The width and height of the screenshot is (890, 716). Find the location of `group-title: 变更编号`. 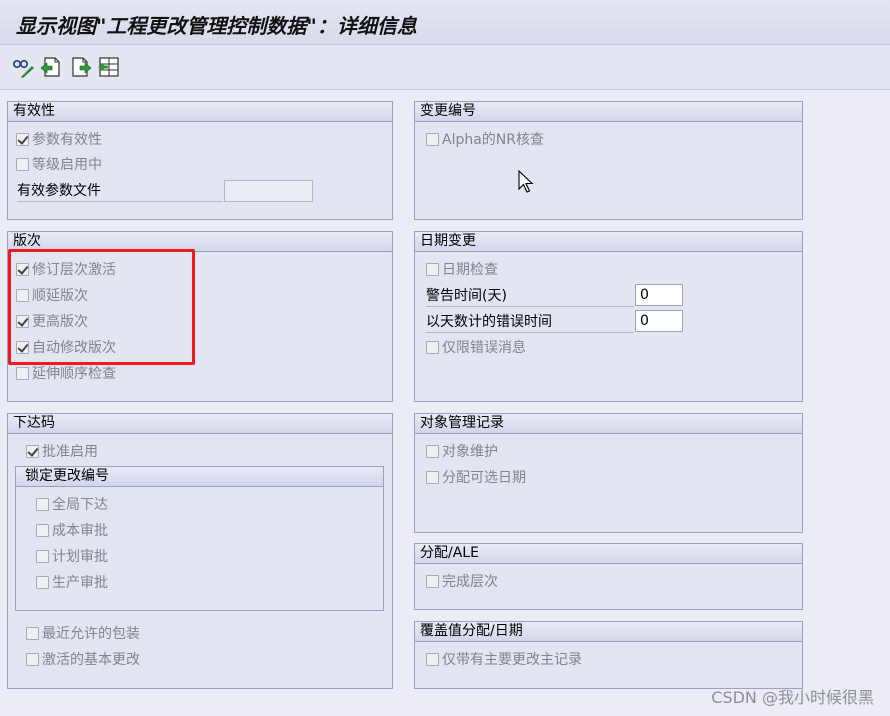

group-title: 变更编号 is located at coordinates (608, 112).